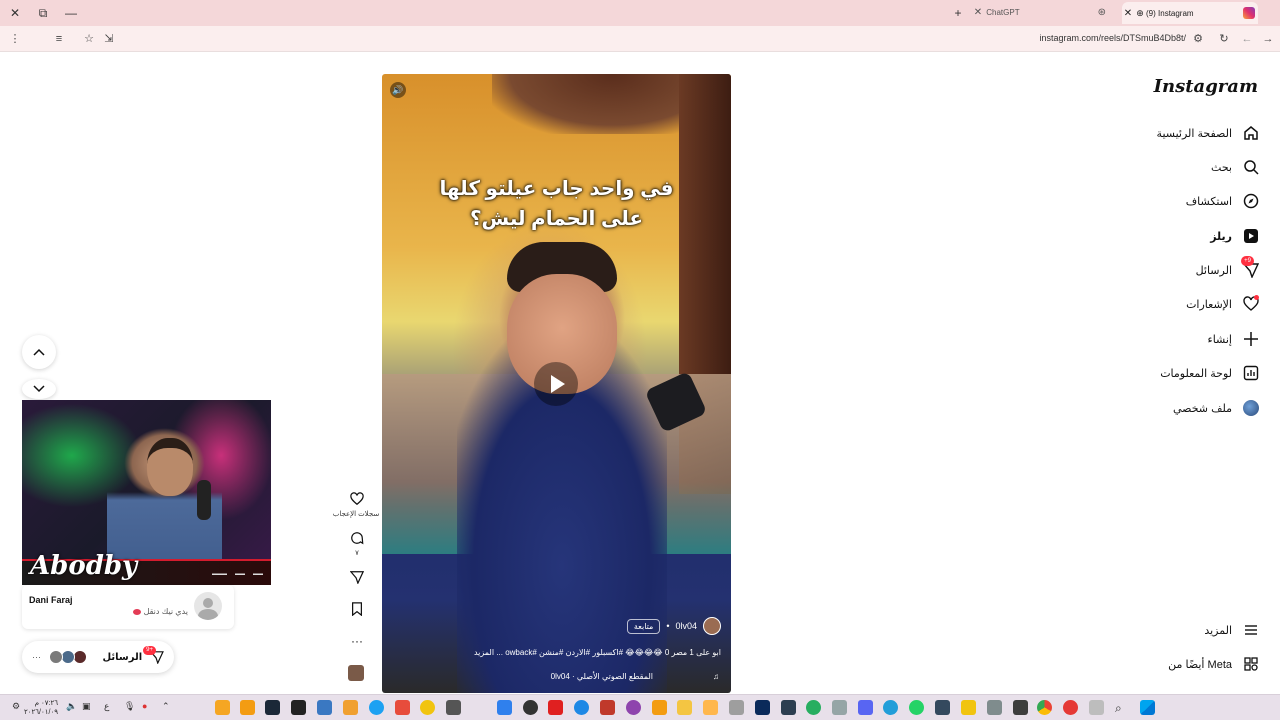 The image size is (1280, 720). What do you see at coordinates (398, 90) in the screenshot?
I see `volume-icon: 🔊` at bounding box center [398, 90].